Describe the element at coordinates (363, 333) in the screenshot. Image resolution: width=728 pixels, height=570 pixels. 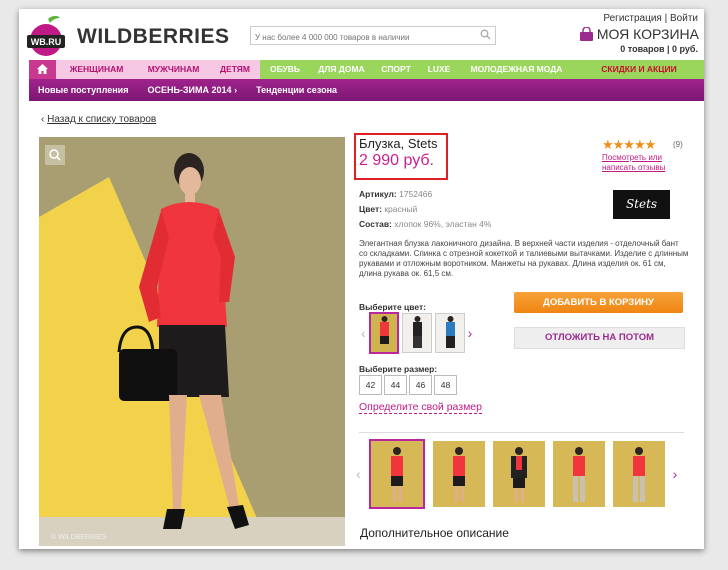
I see `color-prev-arrow: ‹` at that location.